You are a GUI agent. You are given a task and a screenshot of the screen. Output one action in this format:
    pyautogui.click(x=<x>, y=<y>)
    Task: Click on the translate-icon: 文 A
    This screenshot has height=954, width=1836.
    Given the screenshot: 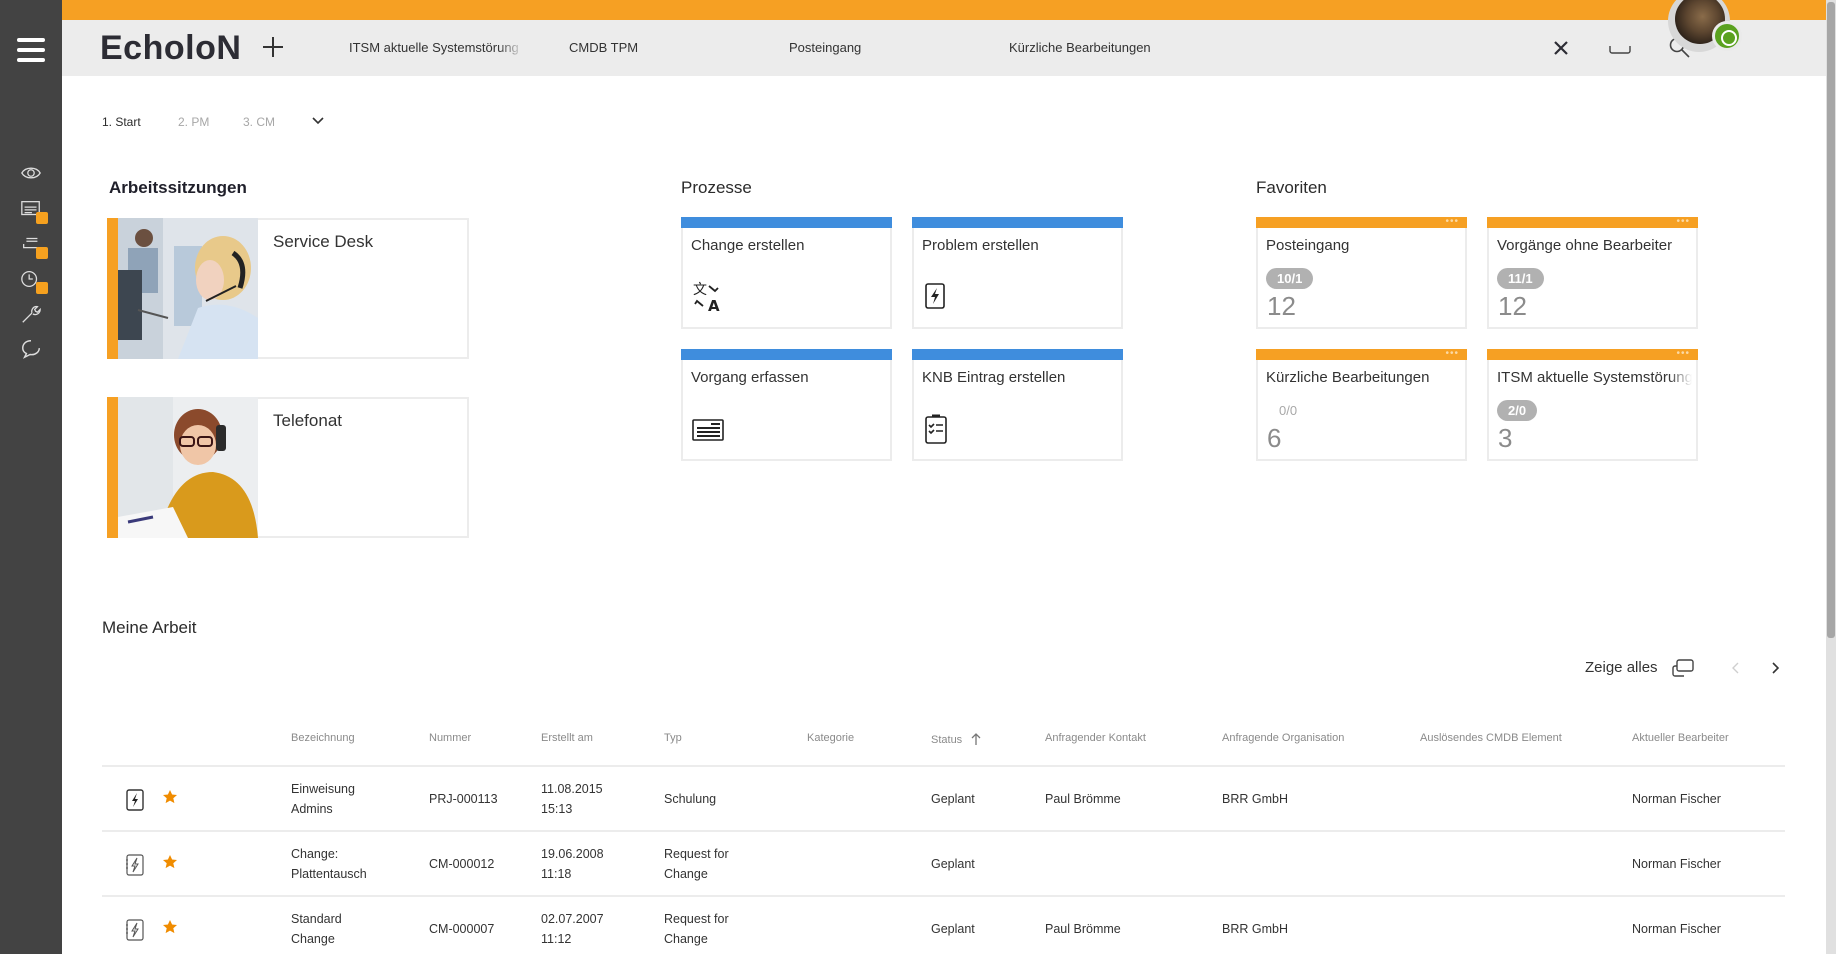 What is the action you would take?
    pyautogui.click(x=706, y=298)
    